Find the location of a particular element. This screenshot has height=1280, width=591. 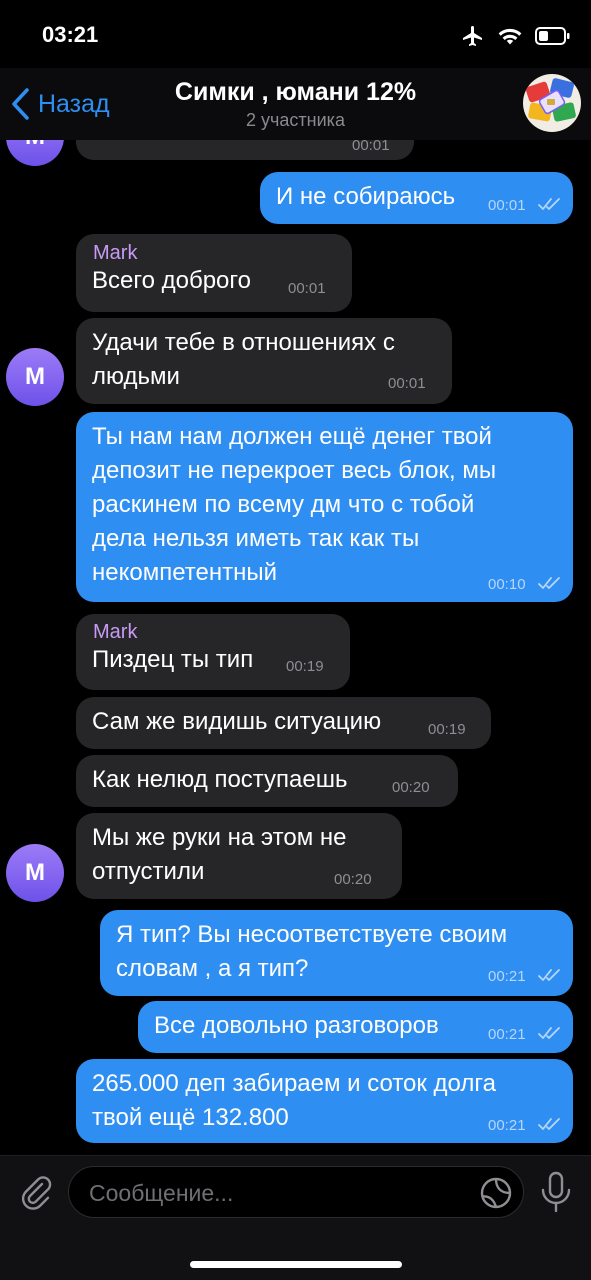

message-text: некомпетентный is located at coordinates (184, 572).